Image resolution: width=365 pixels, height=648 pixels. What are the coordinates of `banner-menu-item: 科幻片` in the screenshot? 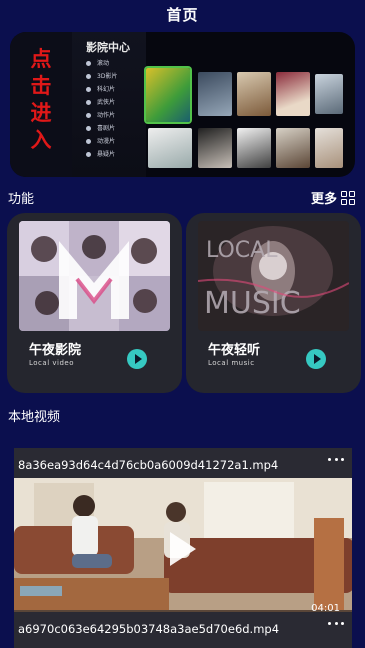 It's located at (100, 90).